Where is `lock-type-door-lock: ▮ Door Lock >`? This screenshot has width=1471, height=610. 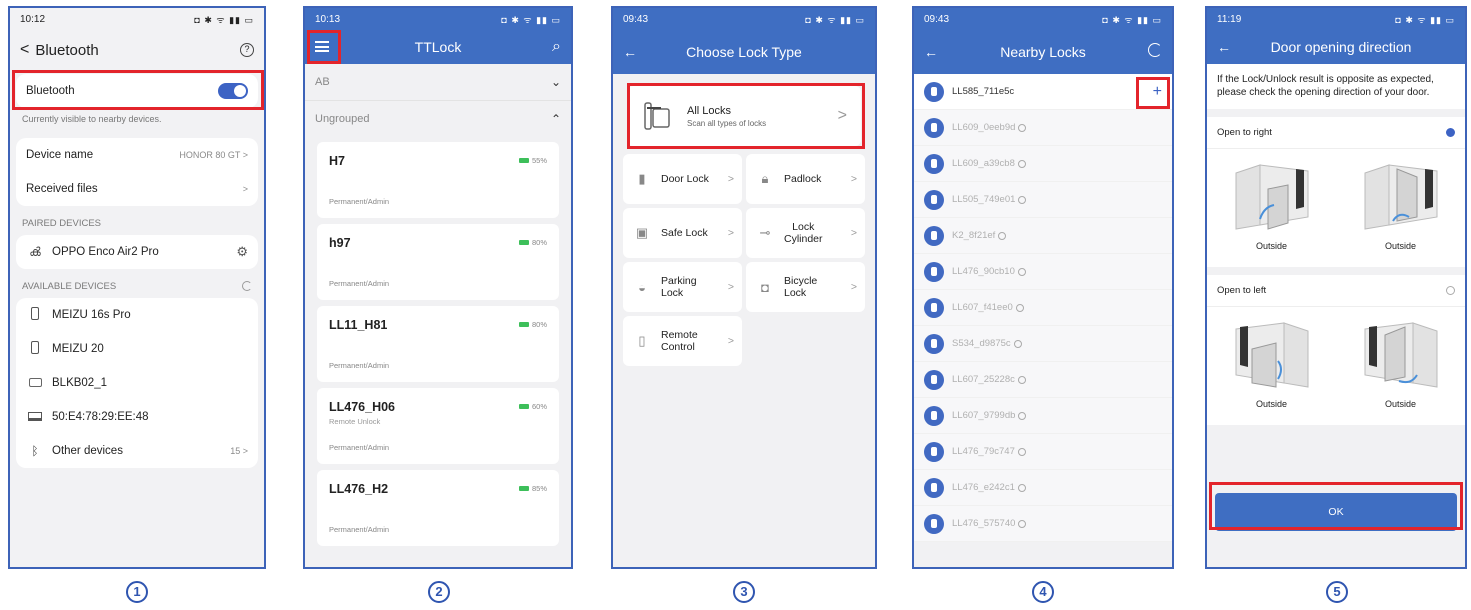 lock-type-door-lock: ▮ Door Lock > is located at coordinates (682, 179).